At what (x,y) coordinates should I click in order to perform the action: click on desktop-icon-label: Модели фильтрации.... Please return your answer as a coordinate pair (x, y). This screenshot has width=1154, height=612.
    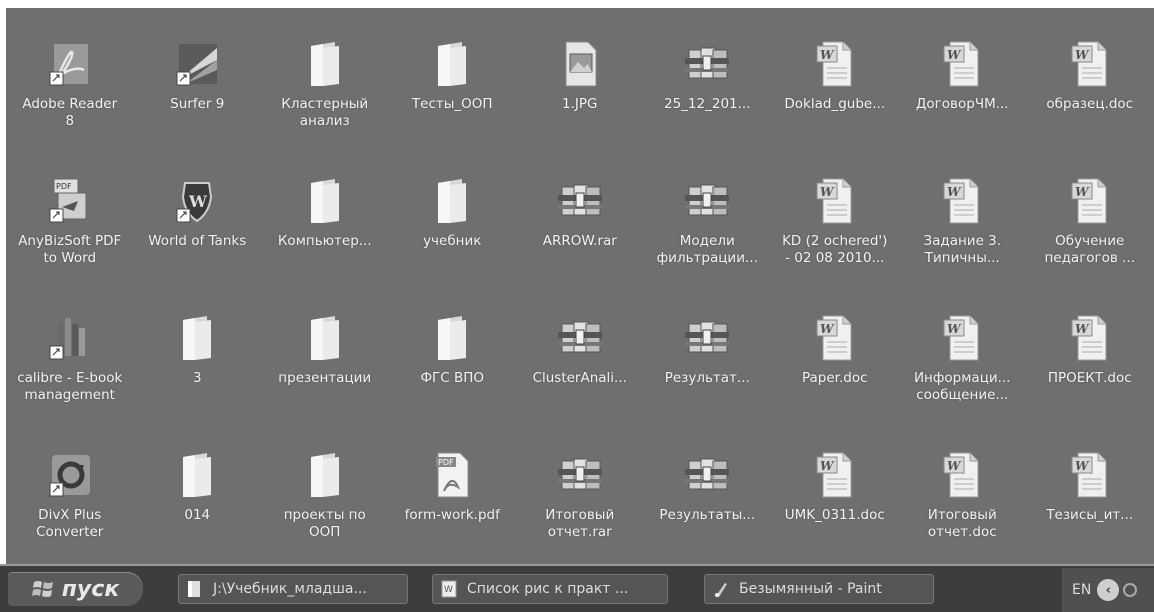
    Looking at the image, I should click on (707, 249).